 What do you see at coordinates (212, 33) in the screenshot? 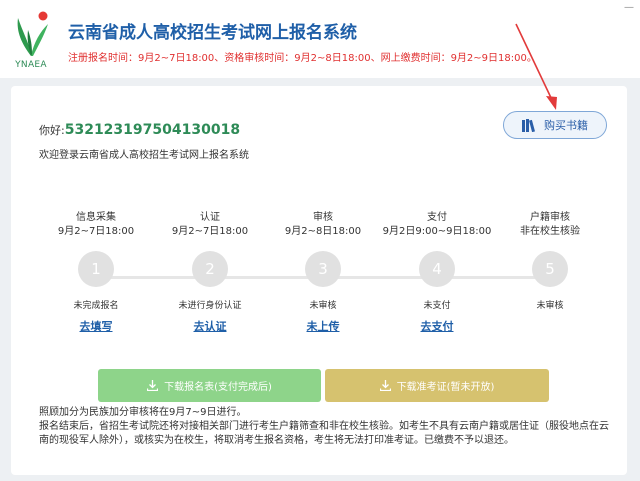
I see `site-title: 云南省成人高校招生考试网上报名系统` at bounding box center [212, 33].